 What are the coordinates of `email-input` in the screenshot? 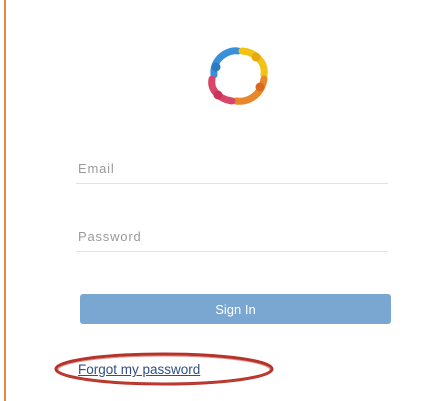 It's located at (232, 168).